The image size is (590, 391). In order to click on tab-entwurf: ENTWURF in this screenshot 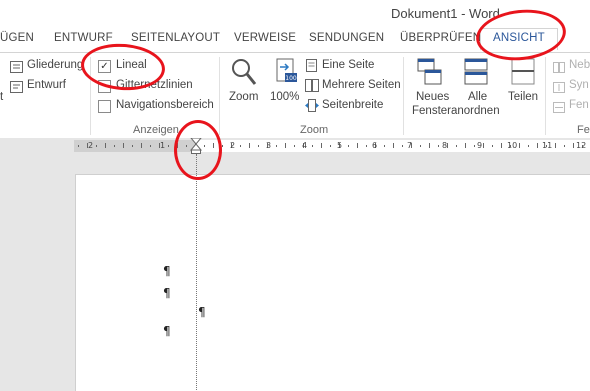, I will do `click(83, 38)`.